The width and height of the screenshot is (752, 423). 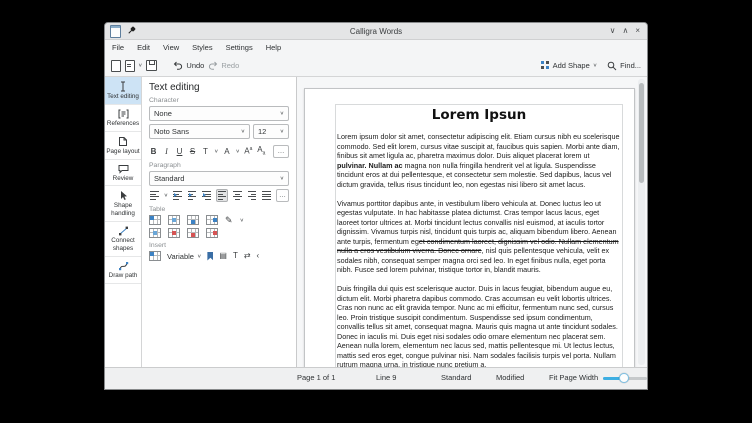 I want to click on zoom-slider-handle, so click(x=624, y=378).